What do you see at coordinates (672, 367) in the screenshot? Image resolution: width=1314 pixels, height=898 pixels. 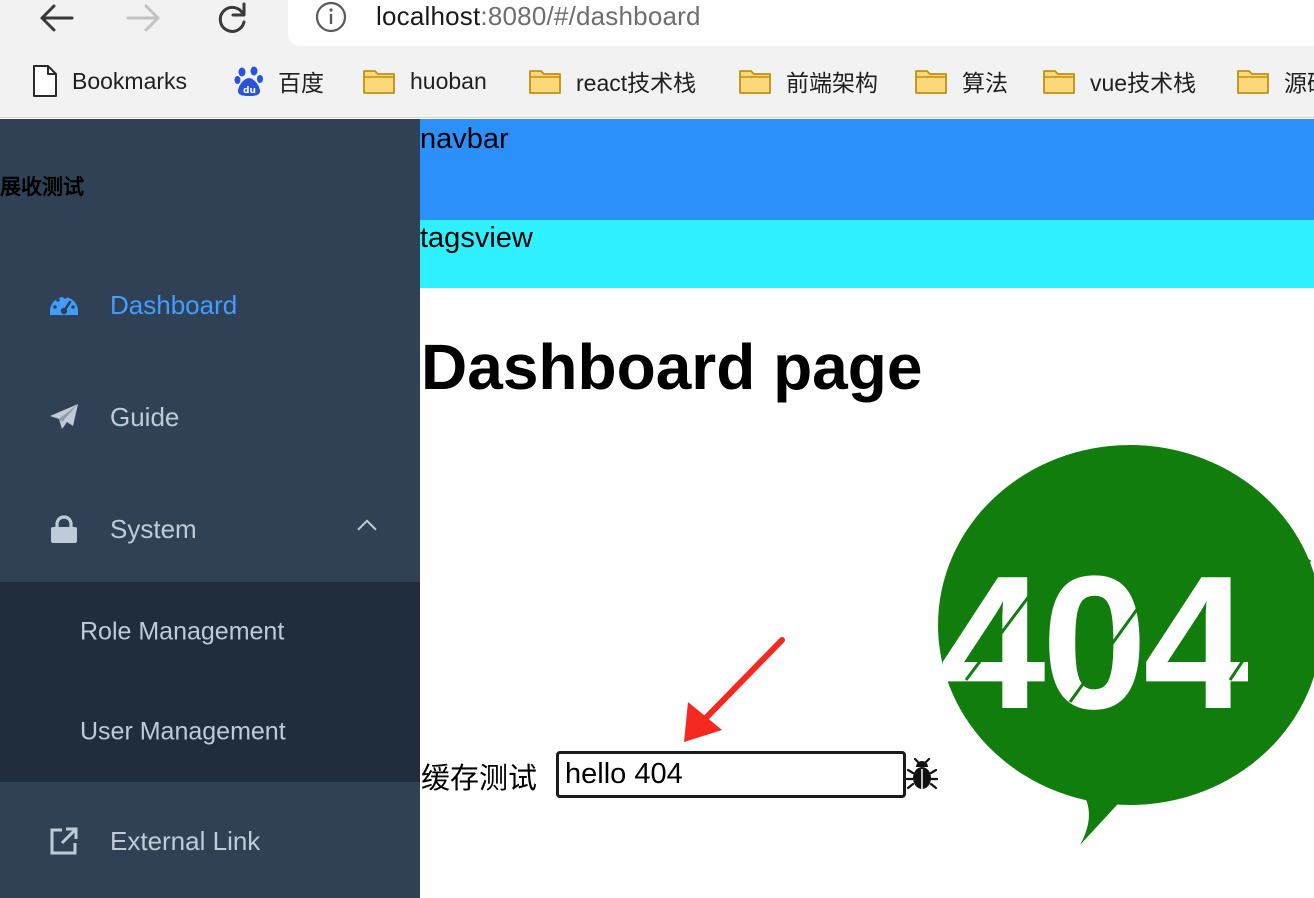 I see `page-title: Dashboard page` at bounding box center [672, 367].